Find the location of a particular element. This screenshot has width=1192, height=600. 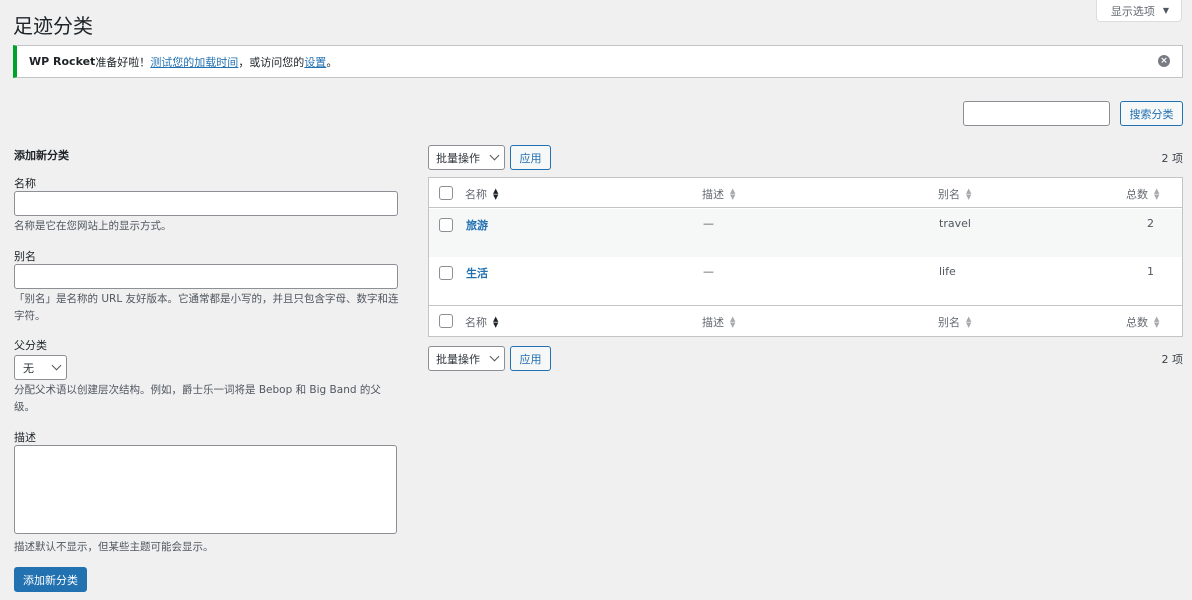

add-new-category-button: 添加新分类 is located at coordinates (50, 579).